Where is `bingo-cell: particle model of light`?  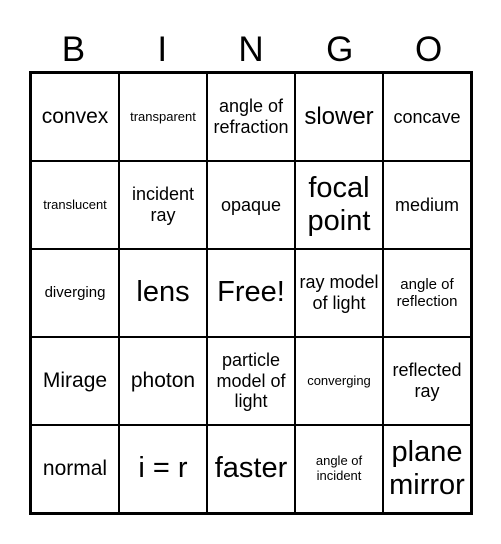 bingo-cell: particle model of light is located at coordinates (251, 381).